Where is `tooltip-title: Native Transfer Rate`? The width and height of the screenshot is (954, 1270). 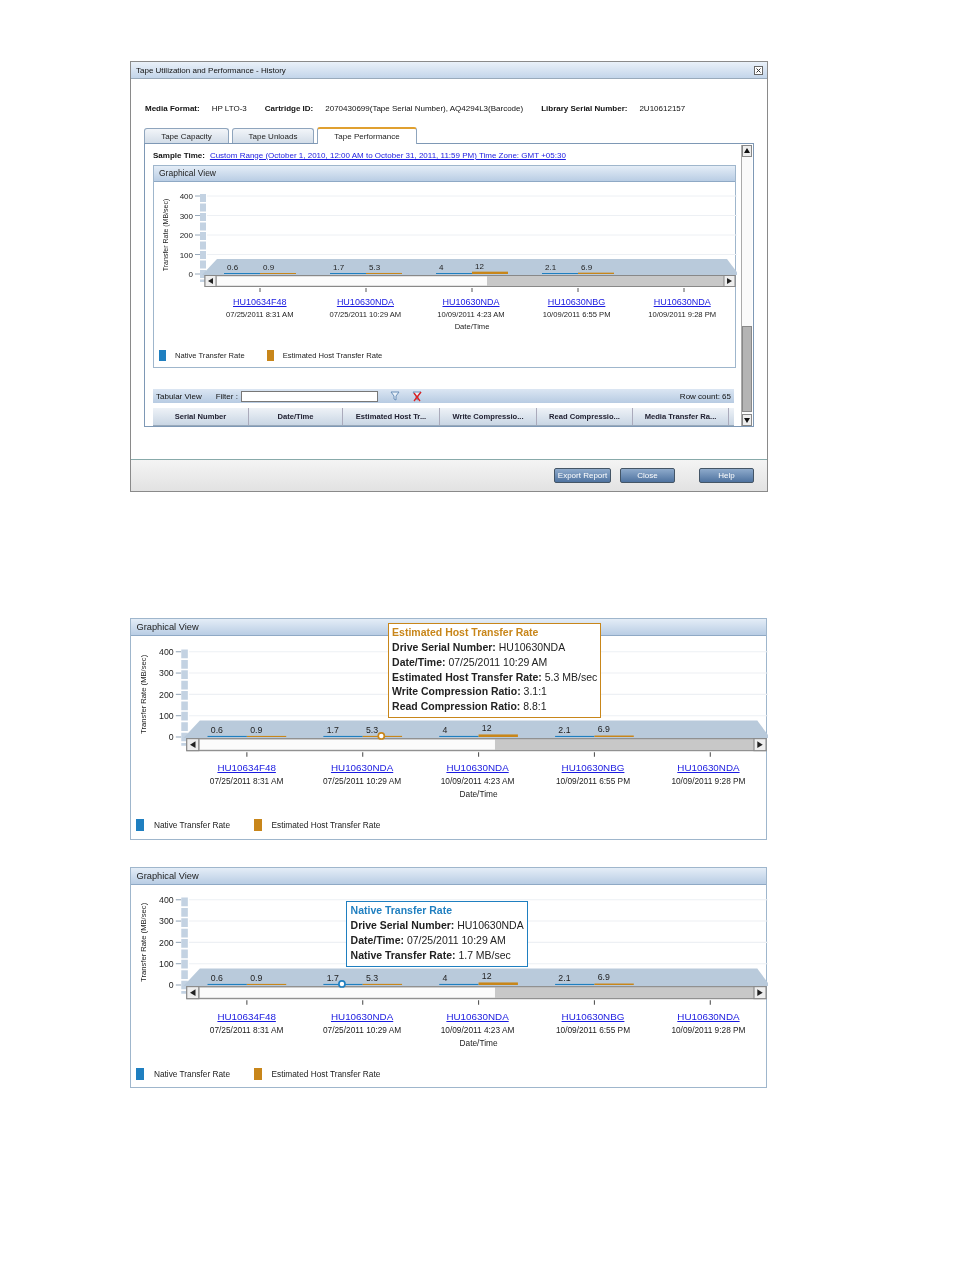 tooltip-title: Native Transfer Rate is located at coordinates (401, 911).